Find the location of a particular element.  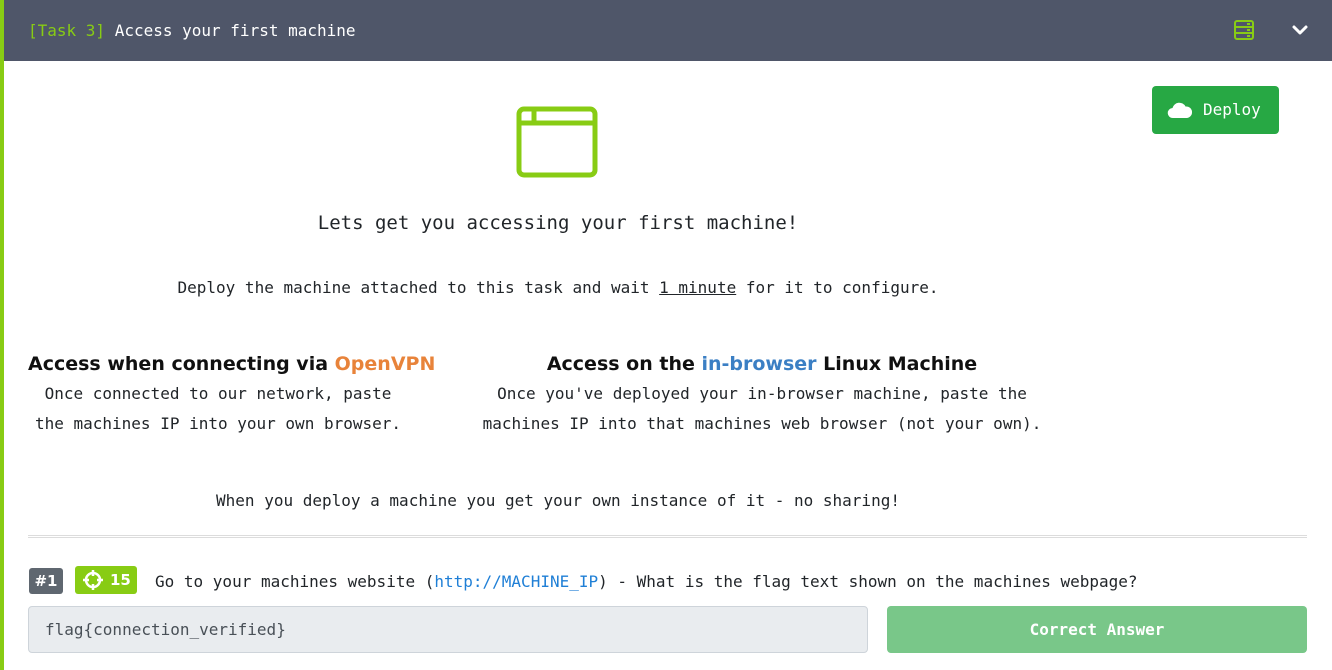

deploy-note-emphasis: 1 minute is located at coordinates (698, 287).